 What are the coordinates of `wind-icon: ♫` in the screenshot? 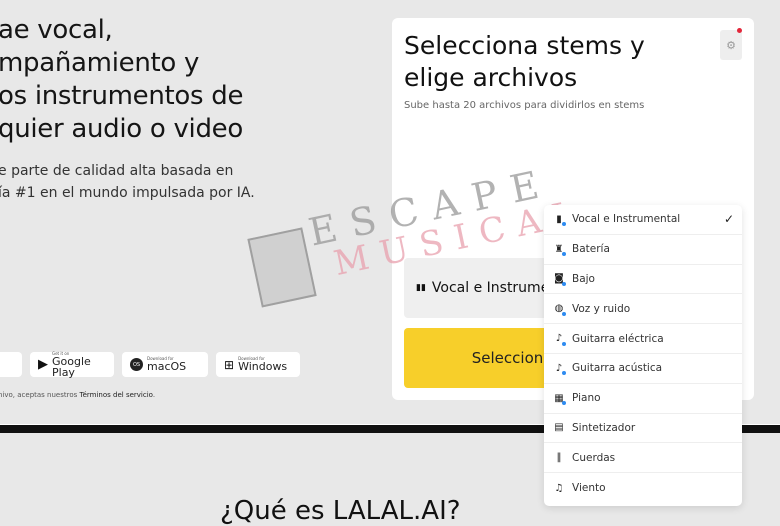 It's located at (559, 488).